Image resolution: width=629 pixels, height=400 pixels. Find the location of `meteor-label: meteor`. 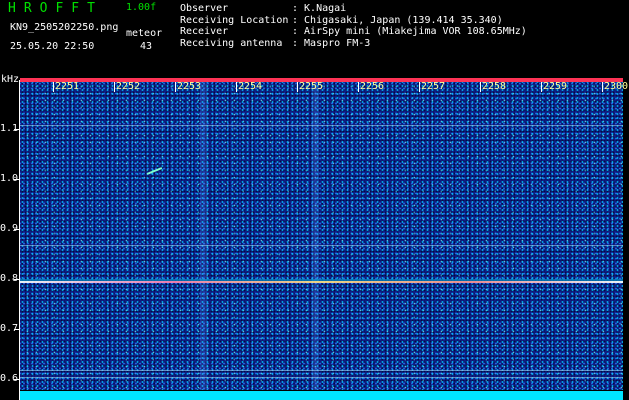

meteor-label: meteor is located at coordinates (144, 33).